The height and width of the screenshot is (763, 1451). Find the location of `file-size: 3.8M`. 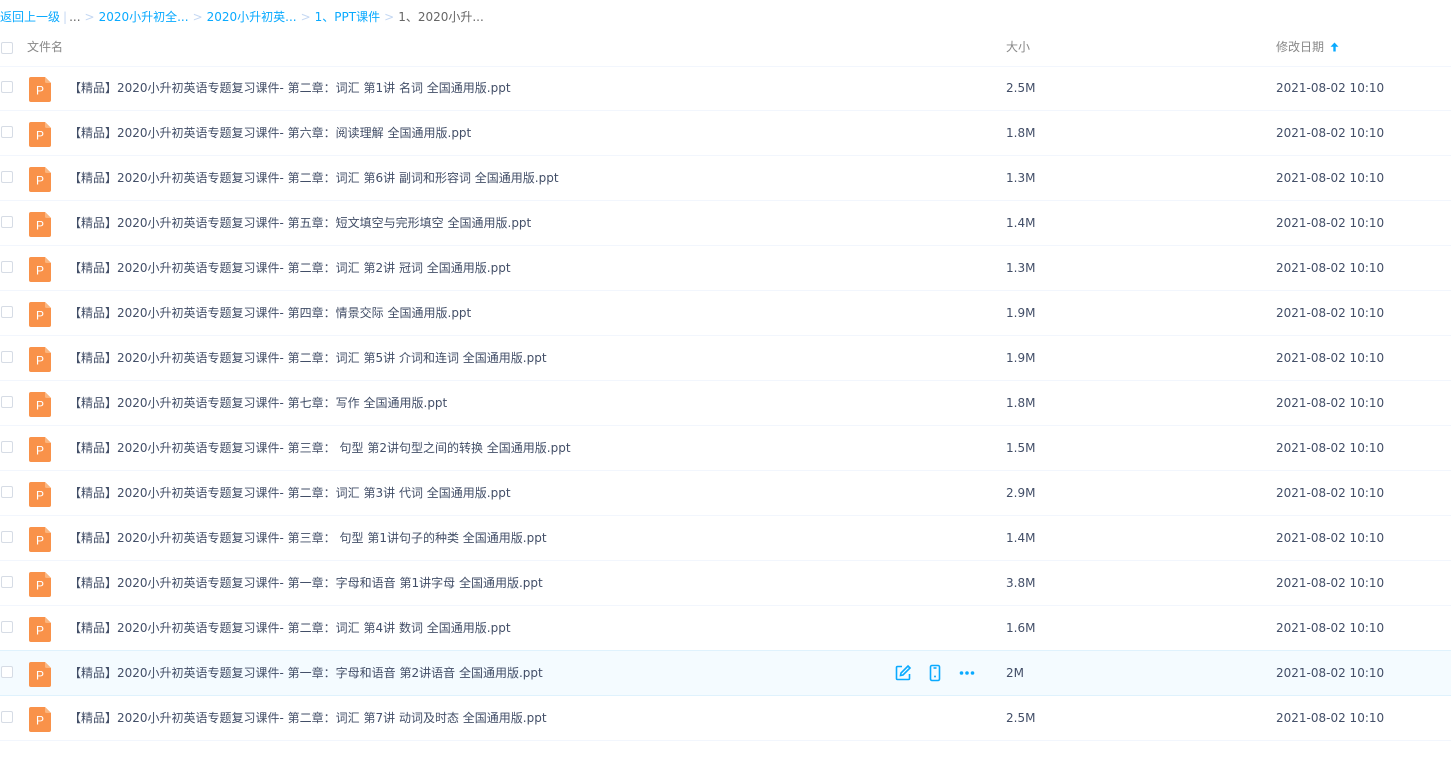

file-size: 3.8M is located at coordinates (1021, 583).